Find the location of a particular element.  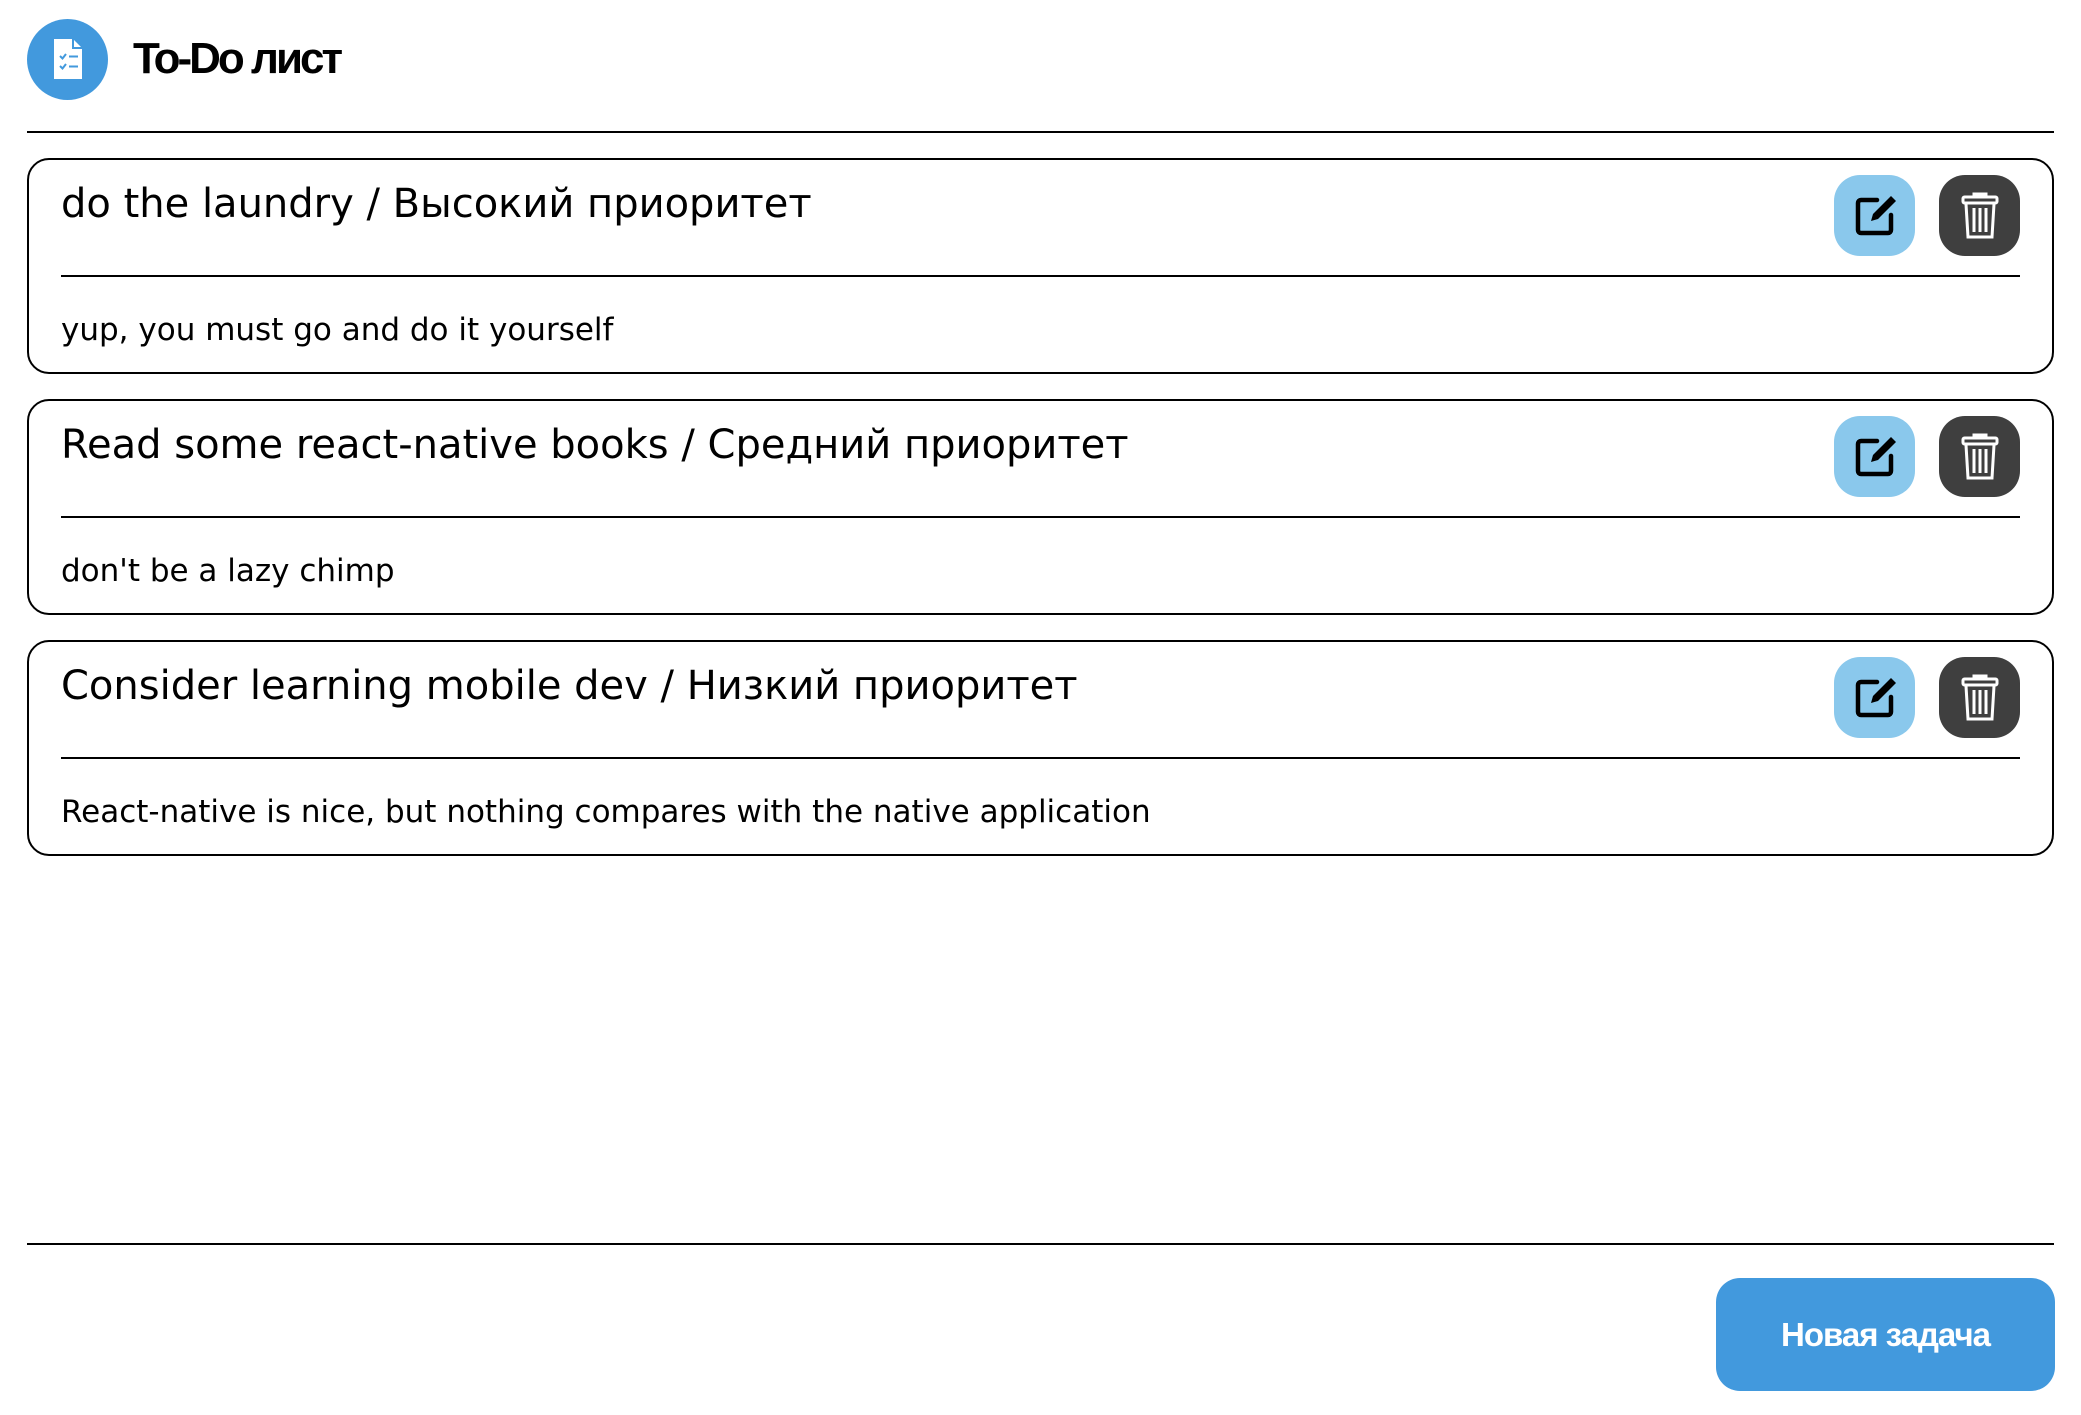

logo-checklist-icon is located at coordinates (67, 59).